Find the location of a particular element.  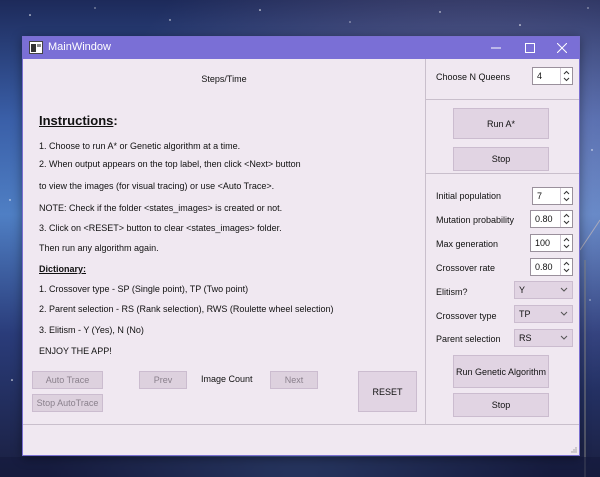

status-bar-divider is located at coordinates (301, 424).